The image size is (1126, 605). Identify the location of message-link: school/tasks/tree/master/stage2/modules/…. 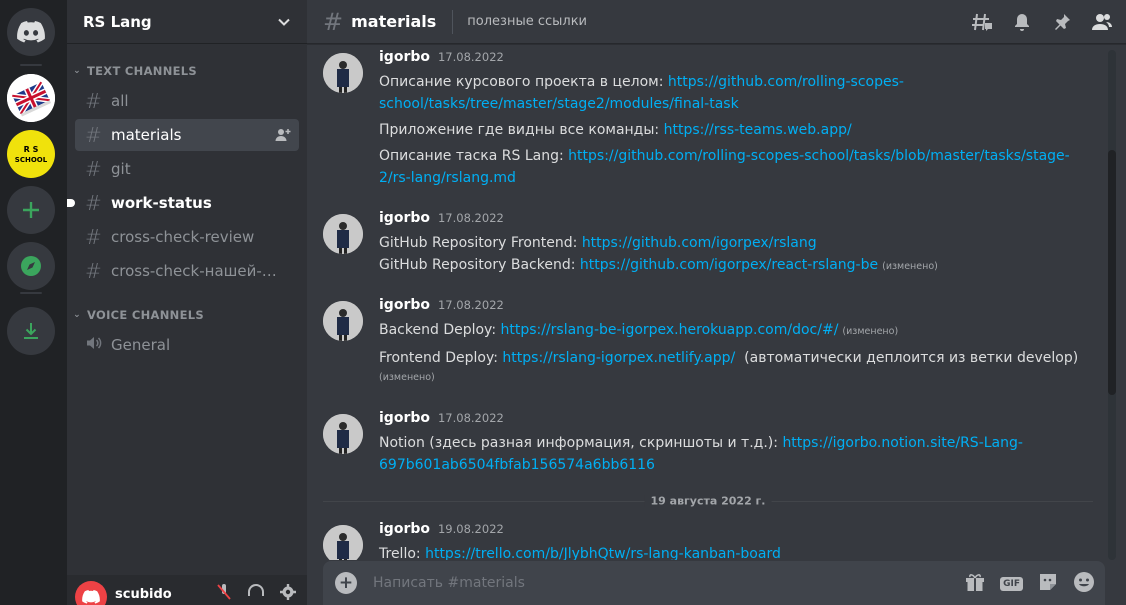
(559, 104).